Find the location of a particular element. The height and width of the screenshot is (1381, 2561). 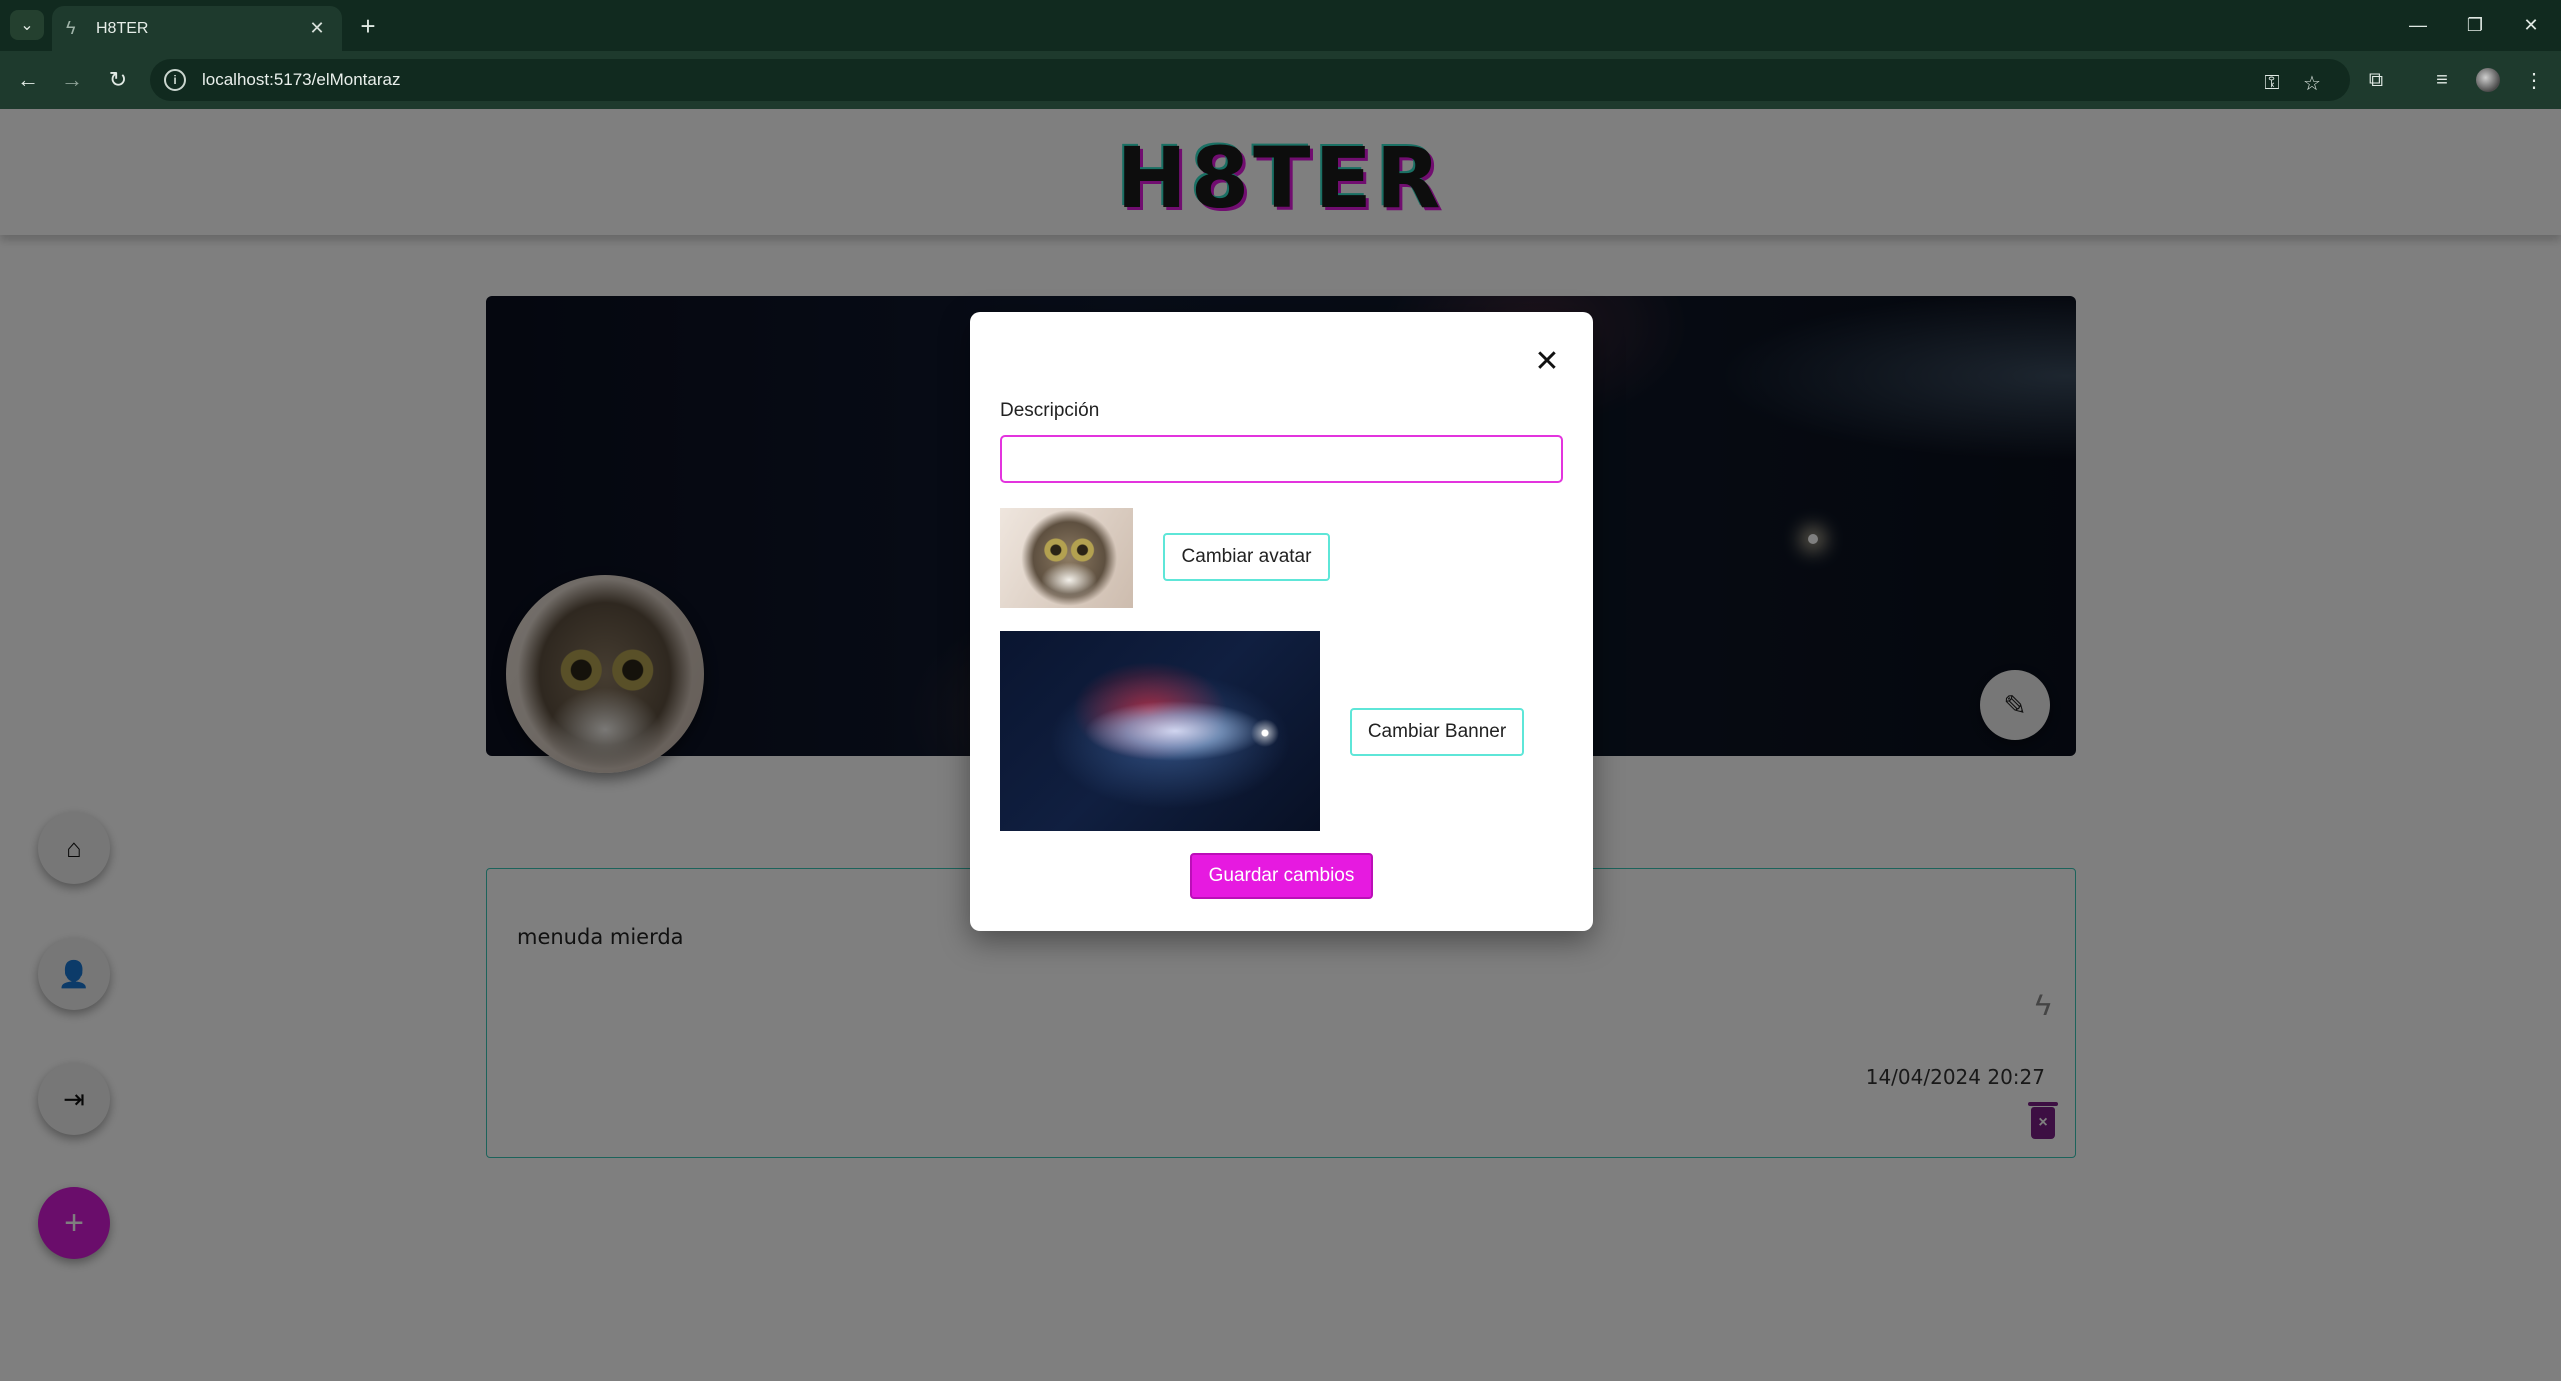

save-changes-button: Guardar cambios is located at coordinates (1281, 876).